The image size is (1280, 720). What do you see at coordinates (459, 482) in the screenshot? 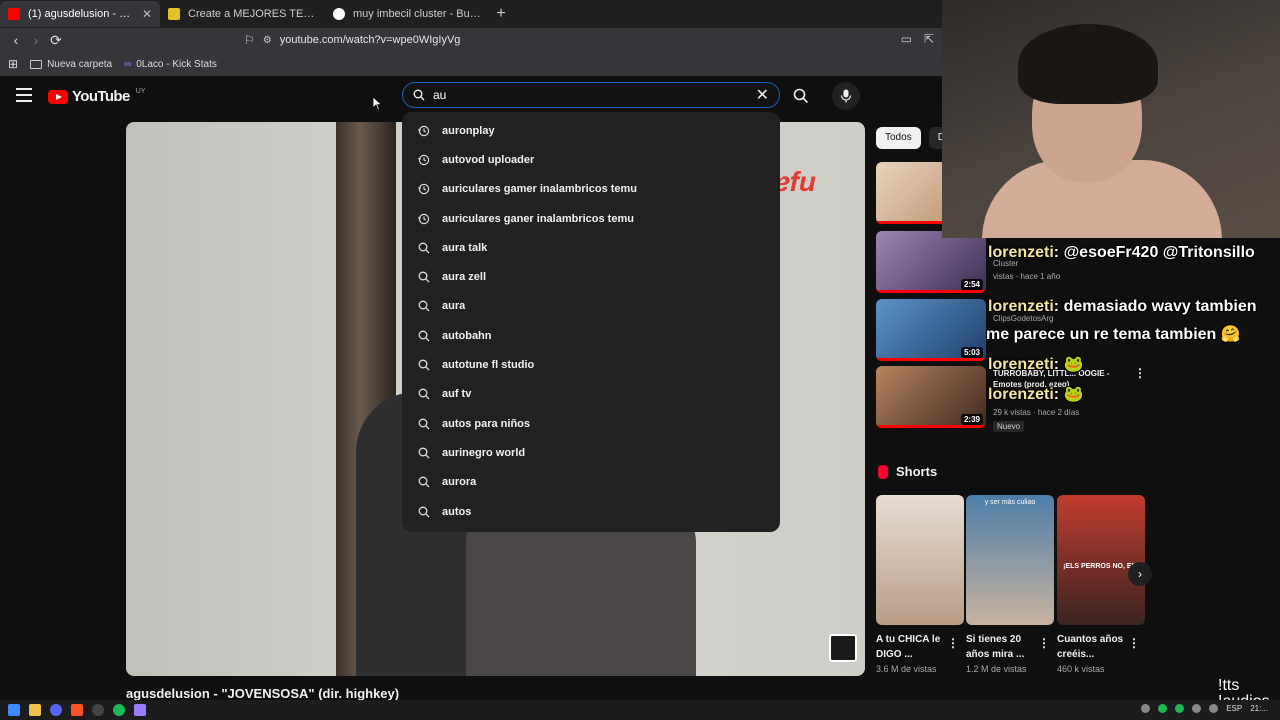
I see `suggestion-text: aurora` at bounding box center [459, 482].